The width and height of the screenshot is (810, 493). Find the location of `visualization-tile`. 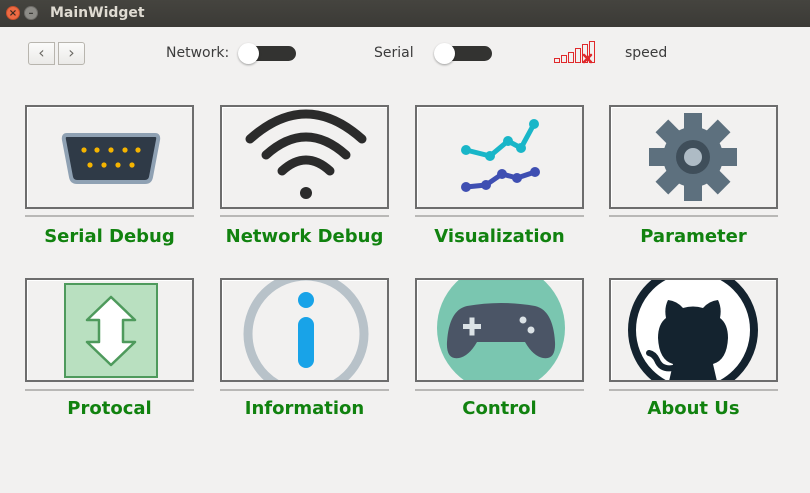

visualization-tile is located at coordinates (499, 157).